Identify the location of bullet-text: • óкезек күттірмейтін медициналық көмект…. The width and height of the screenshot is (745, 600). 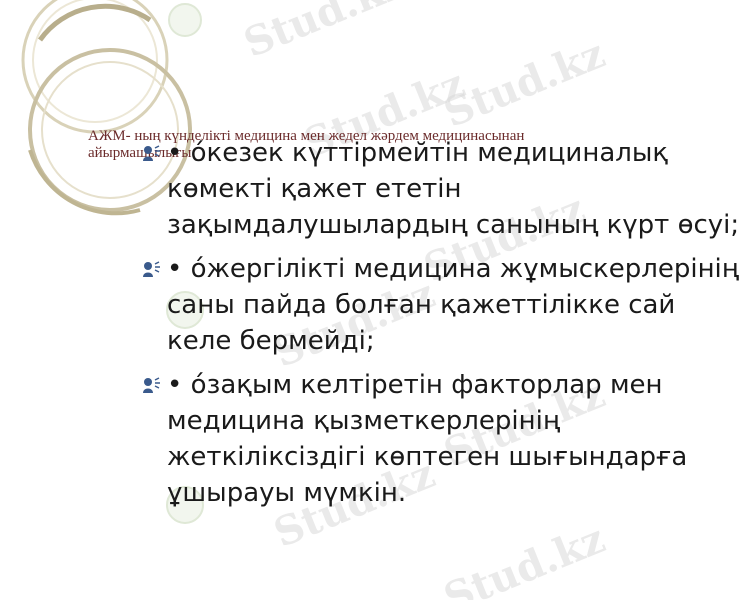
(453, 189).